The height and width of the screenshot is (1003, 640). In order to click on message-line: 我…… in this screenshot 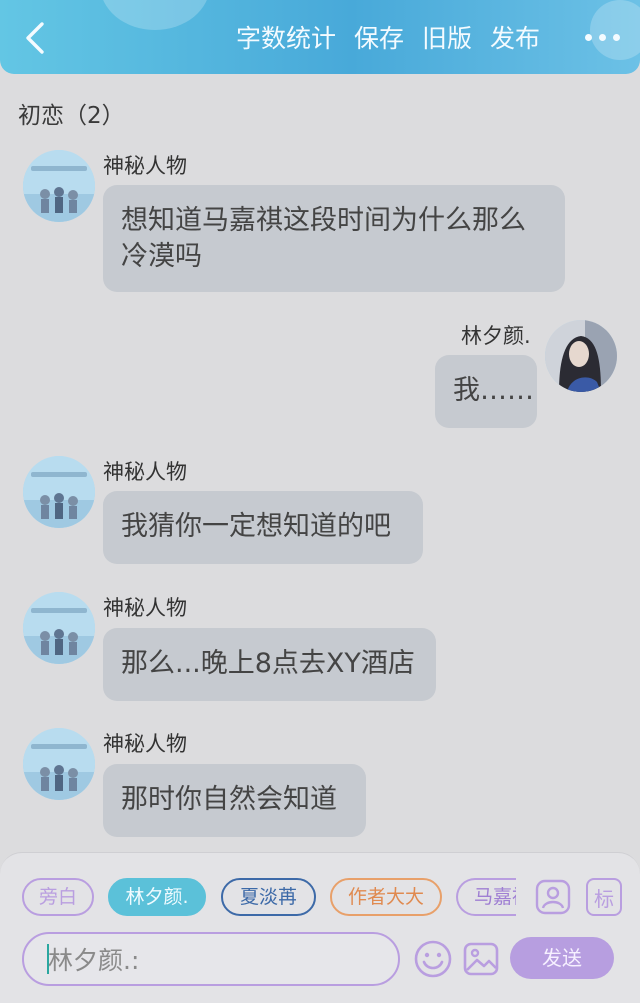, I will do `click(493, 390)`.